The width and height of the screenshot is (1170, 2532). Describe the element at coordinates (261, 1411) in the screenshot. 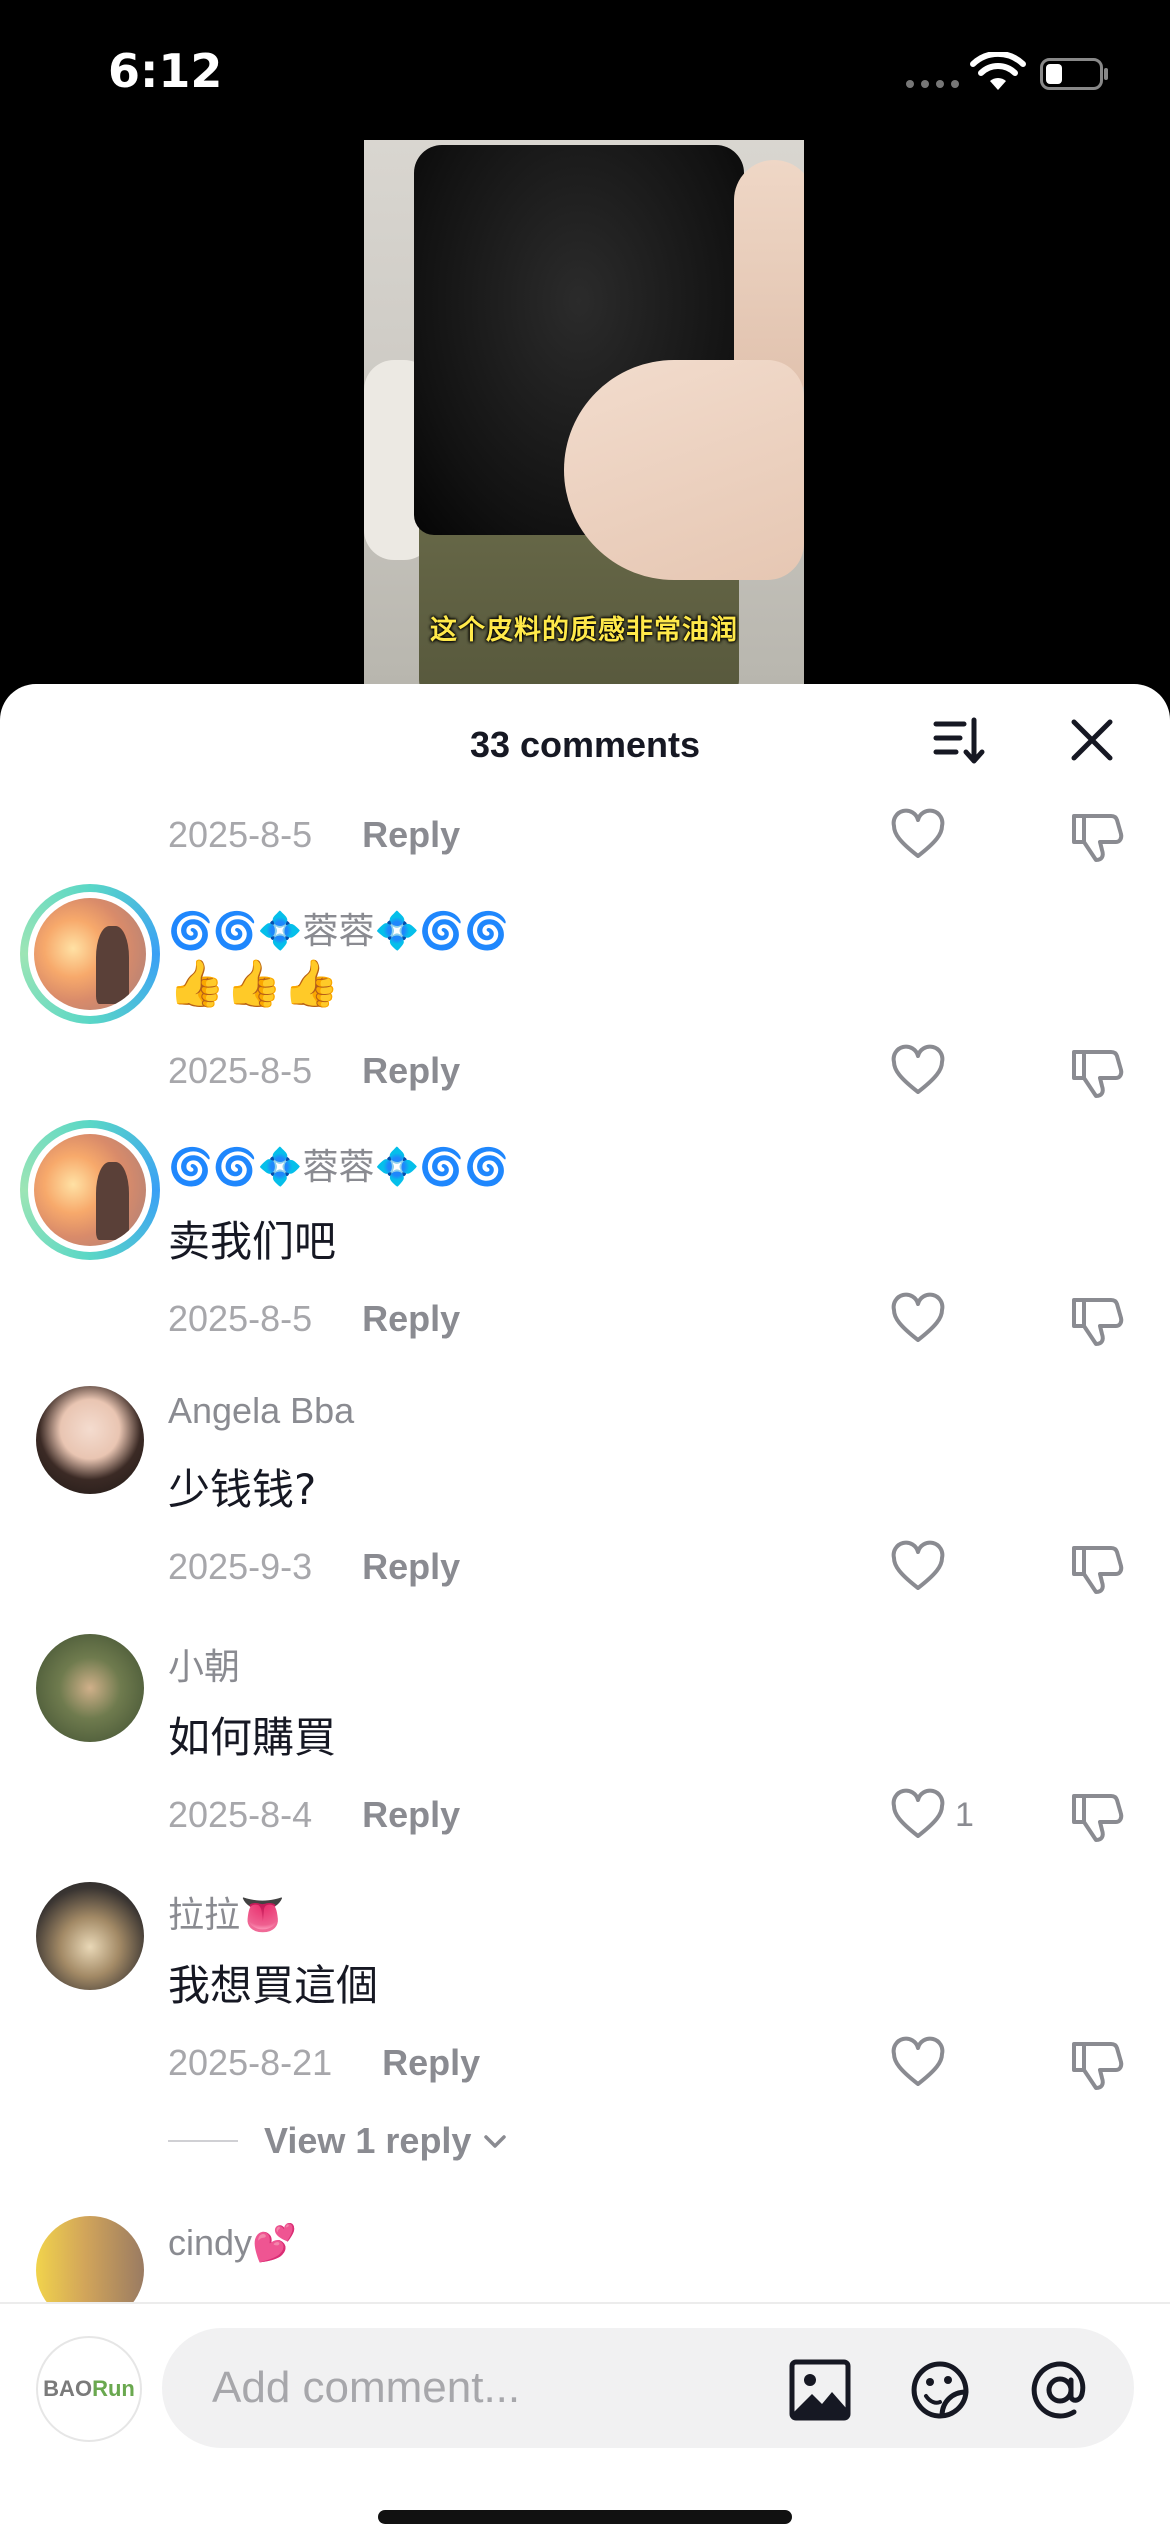

I see `comment-username: Angela Bba` at that location.